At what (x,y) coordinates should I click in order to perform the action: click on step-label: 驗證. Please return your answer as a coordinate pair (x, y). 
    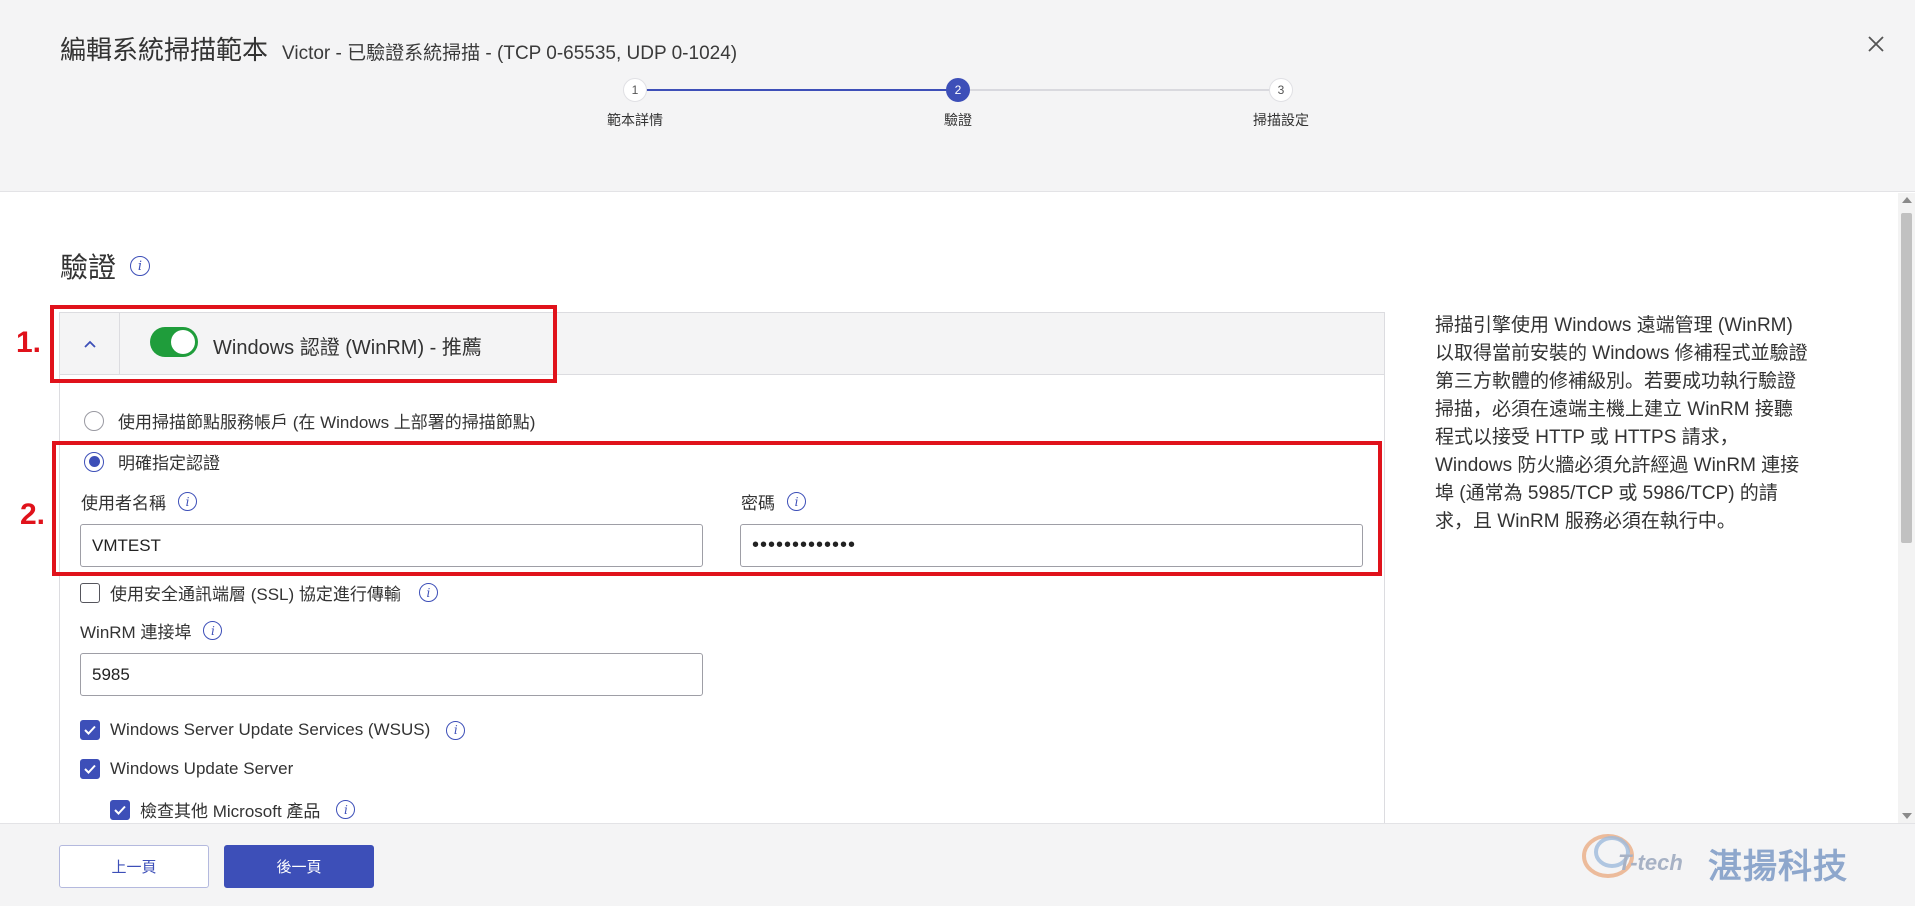
    Looking at the image, I should click on (958, 120).